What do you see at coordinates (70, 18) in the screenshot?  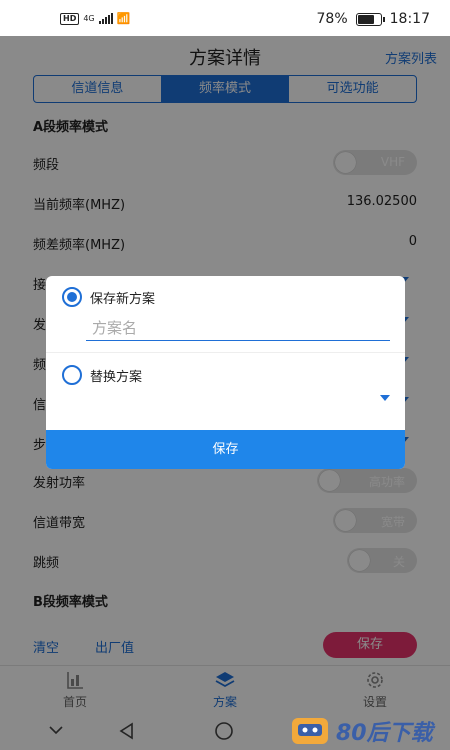 I see `hd-indicator: HD` at bounding box center [70, 18].